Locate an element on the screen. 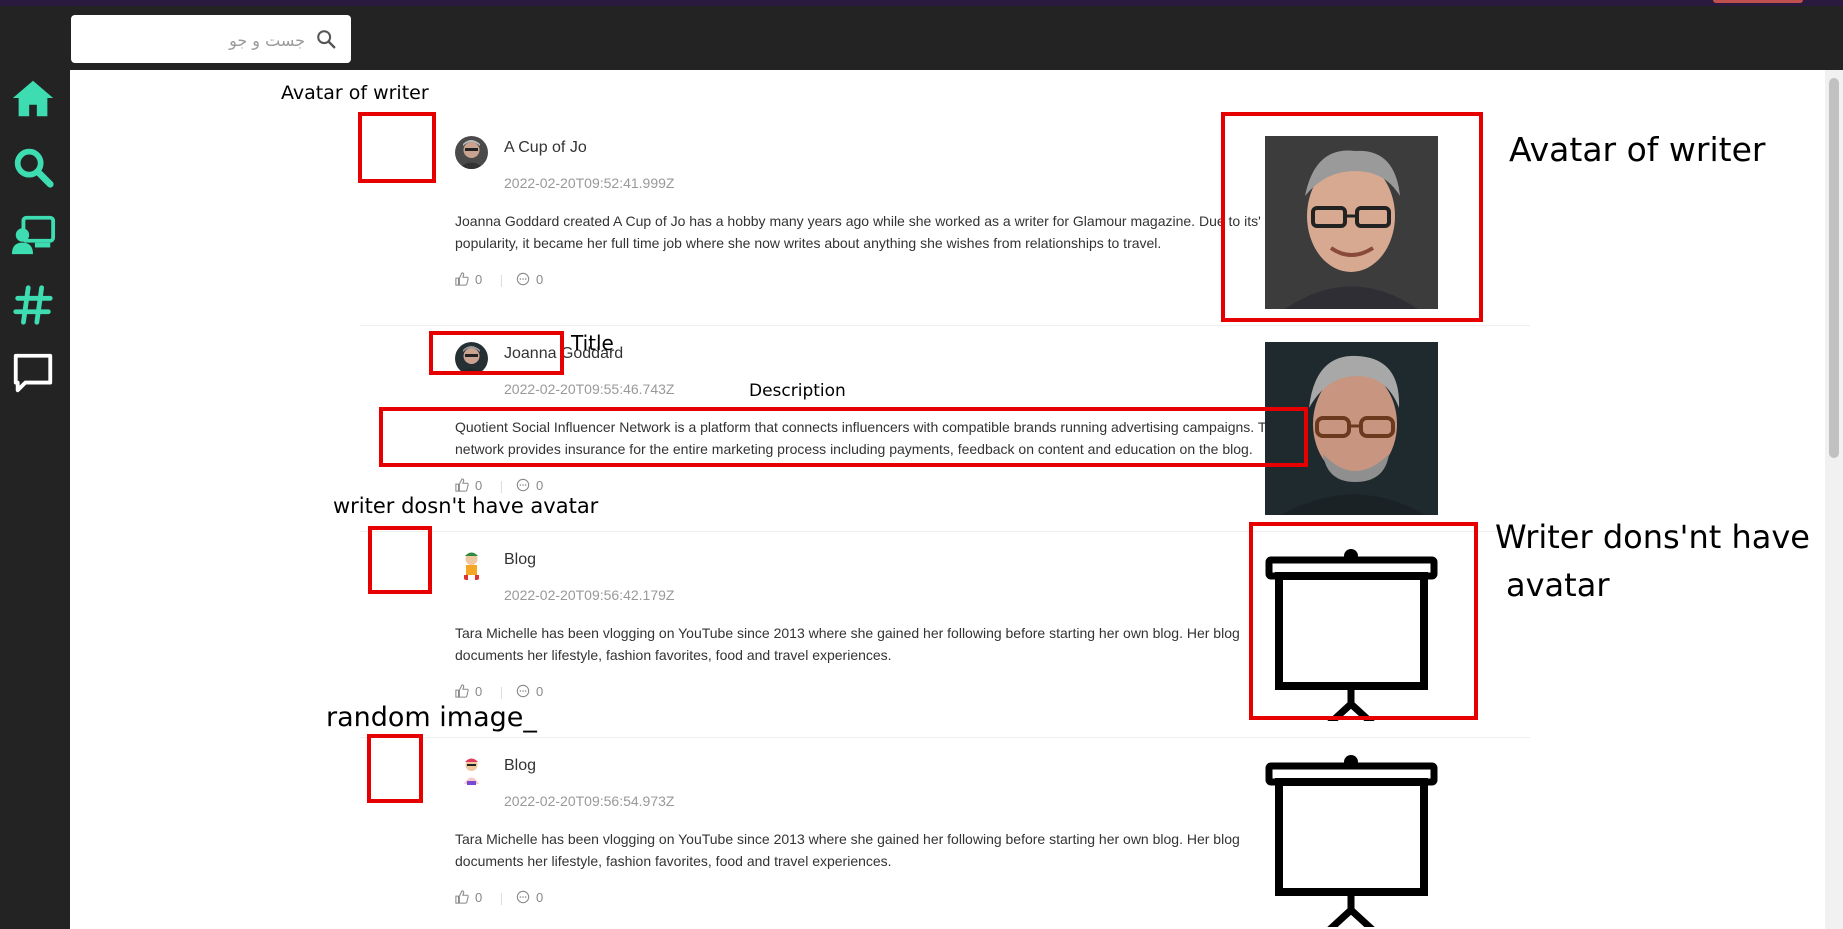 This screenshot has height=929, width=1843. search-input is located at coordinates (195, 40).